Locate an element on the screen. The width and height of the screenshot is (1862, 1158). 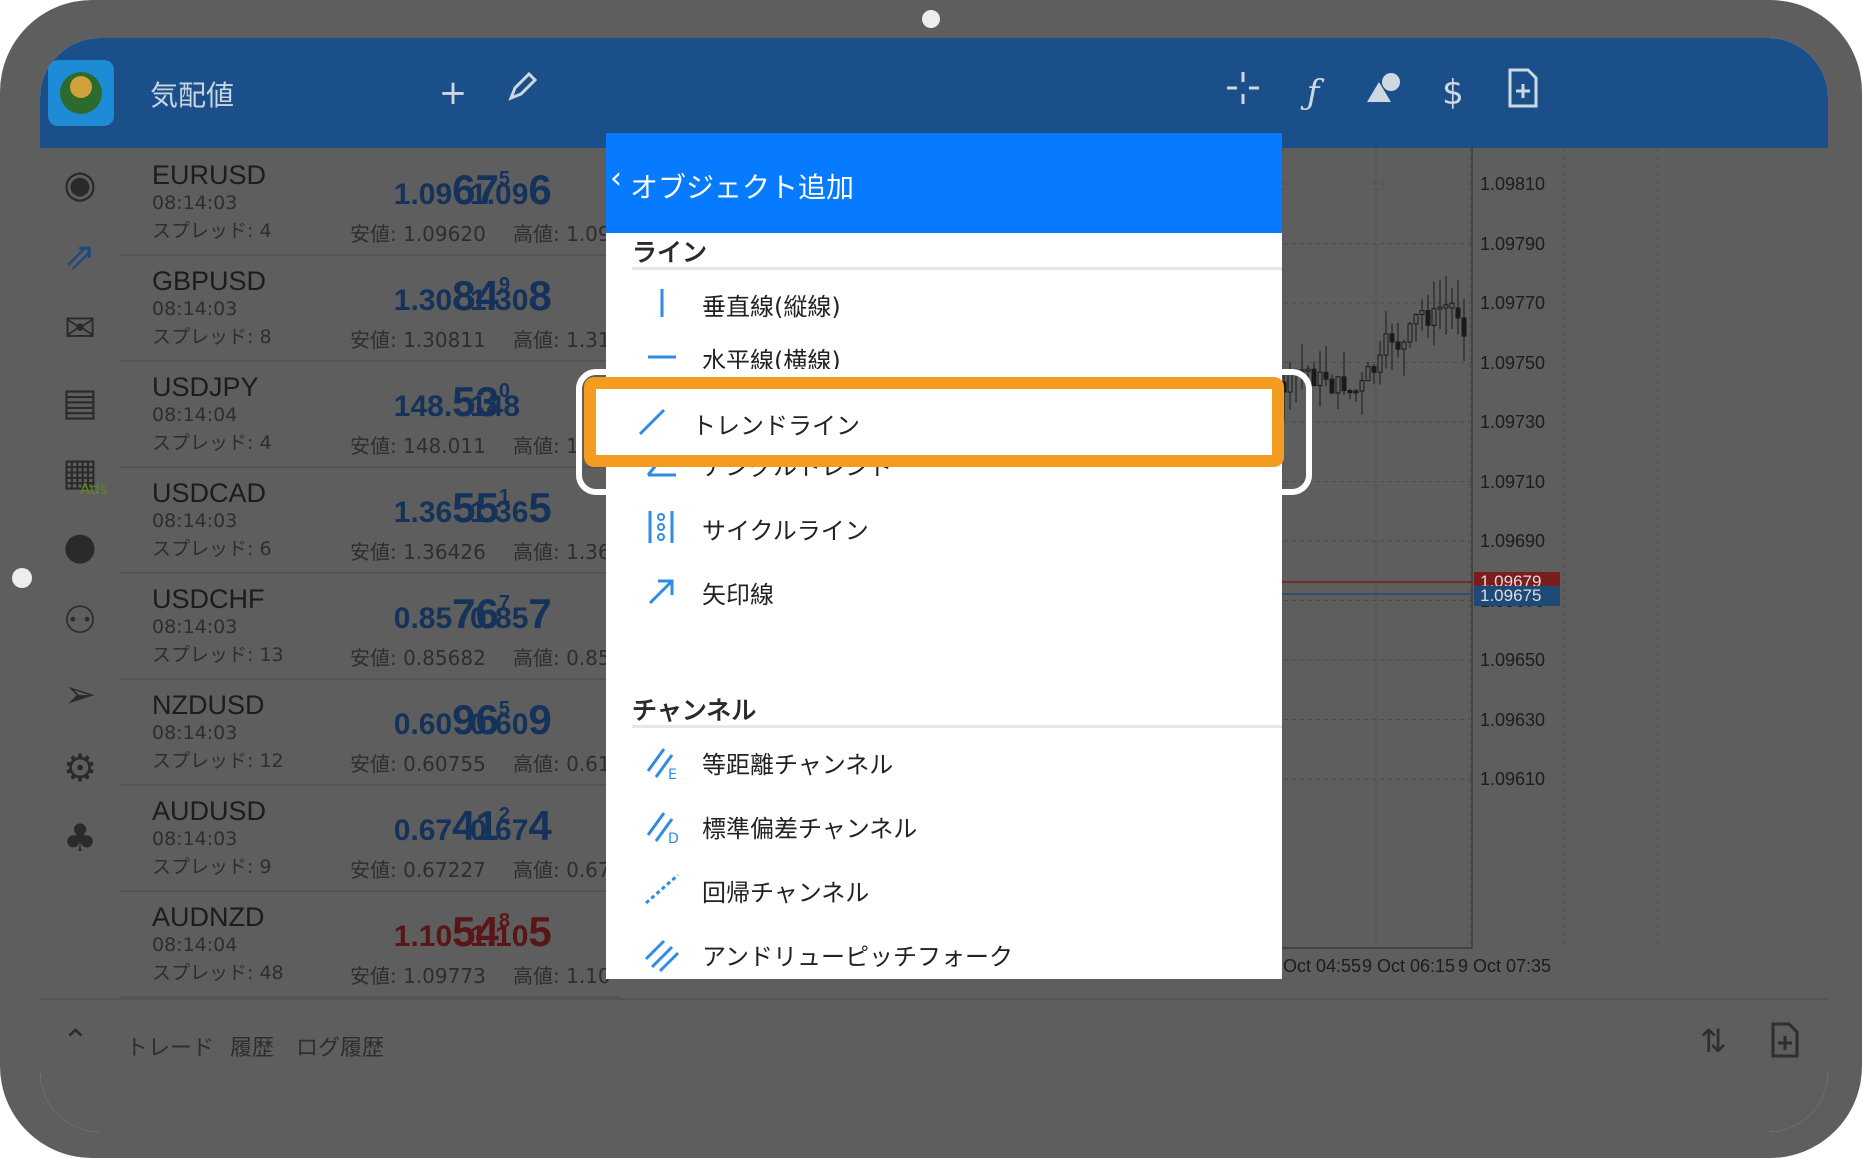
std-dev-channel-icon: D is located at coordinates (662, 828).